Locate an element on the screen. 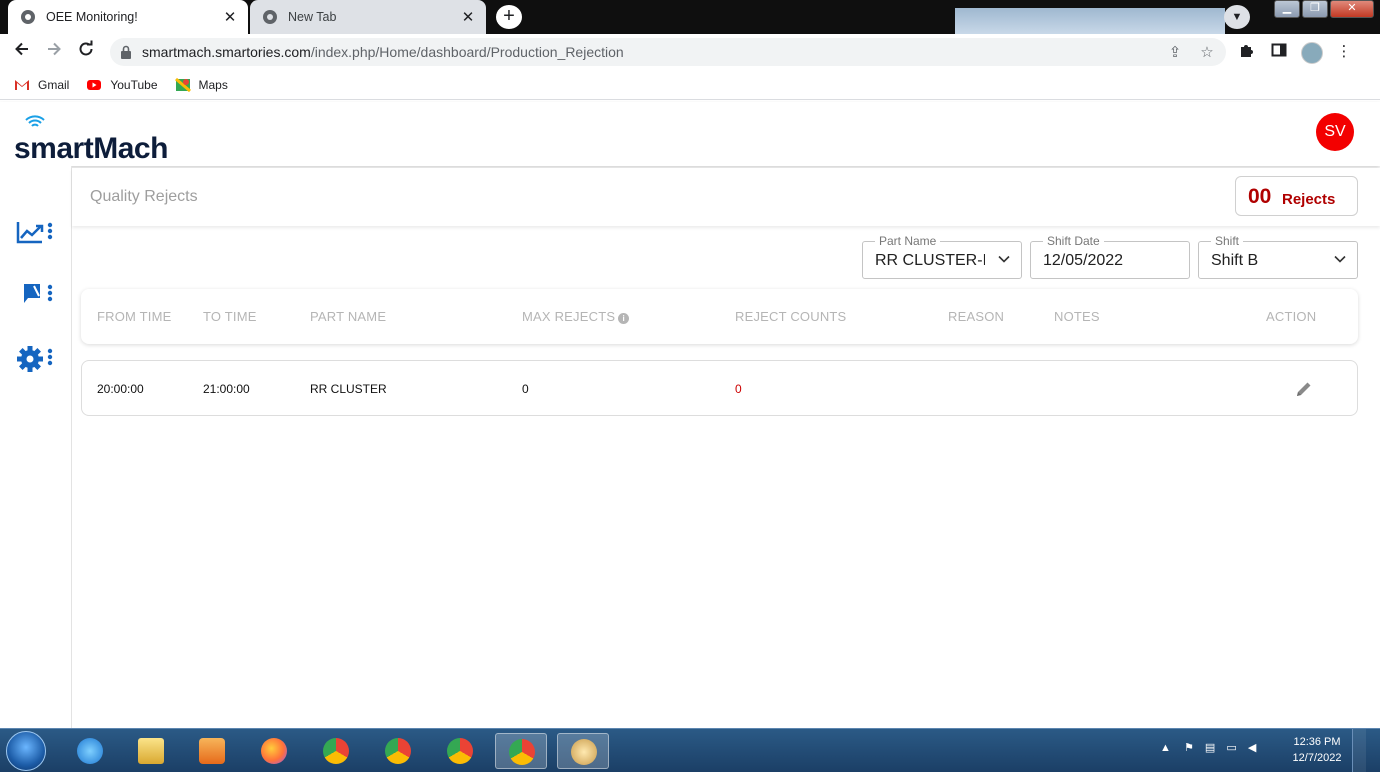  taskbar-chrome is located at coordinates (336, 751).